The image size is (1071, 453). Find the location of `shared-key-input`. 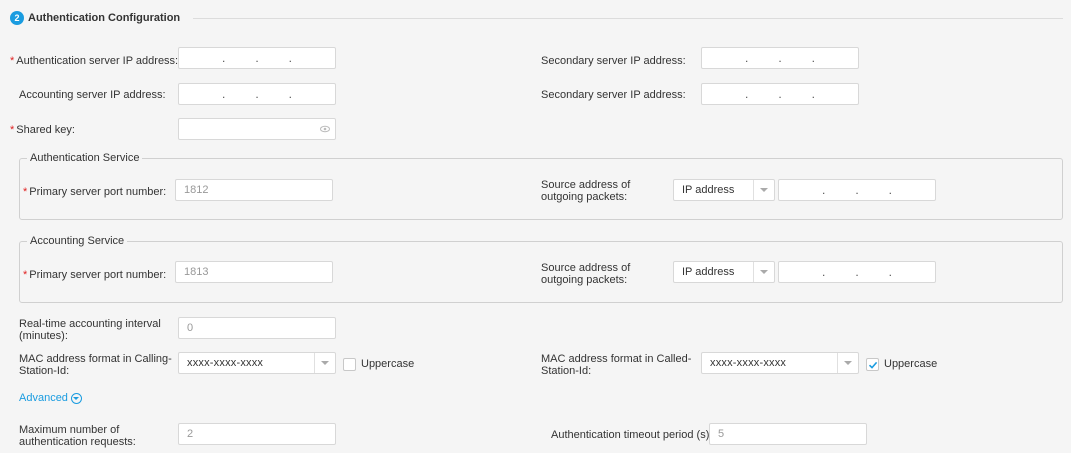

shared-key-input is located at coordinates (257, 129).